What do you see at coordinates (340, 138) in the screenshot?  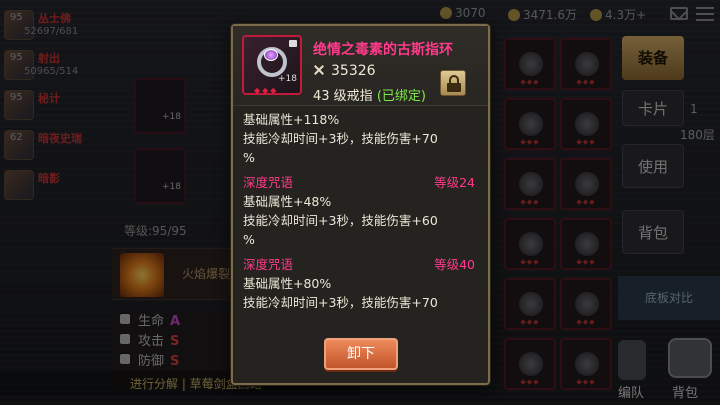 I see `attribute-block: 基础属性+118% 技能冷却时间+3秒，技能伤害+70 %` at bounding box center [340, 138].